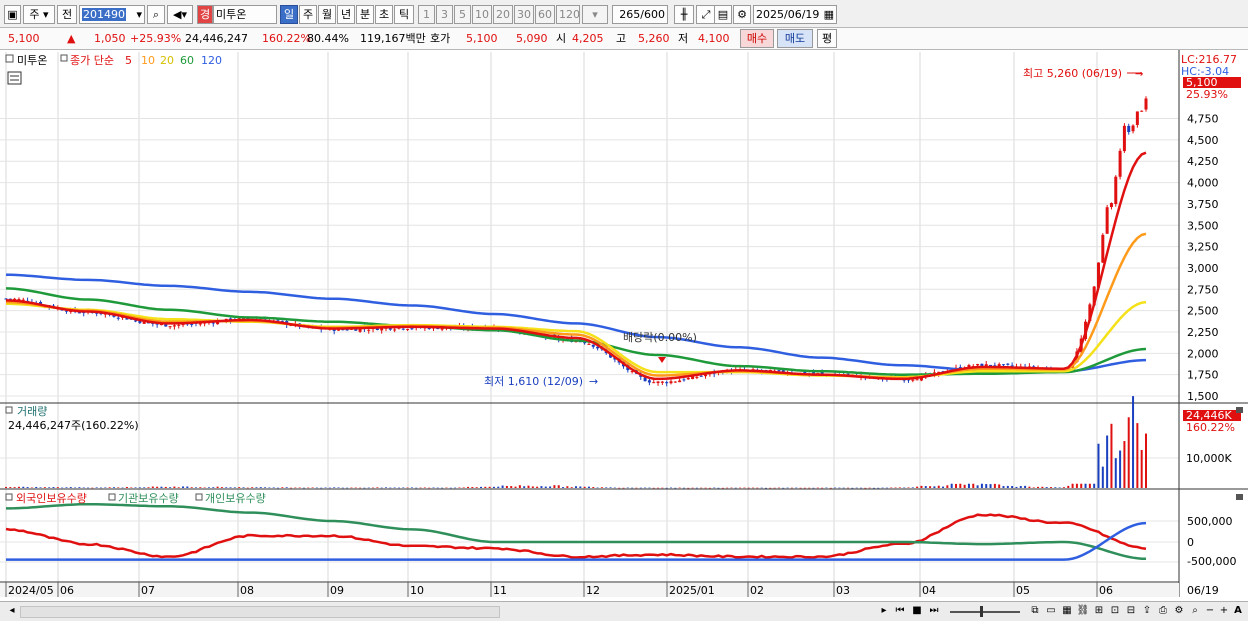 Image resolution: width=1248 pixels, height=621 pixels. Describe the element at coordinates (640, 14) in the screenshot. I see `count-field: 265/600` at that location.